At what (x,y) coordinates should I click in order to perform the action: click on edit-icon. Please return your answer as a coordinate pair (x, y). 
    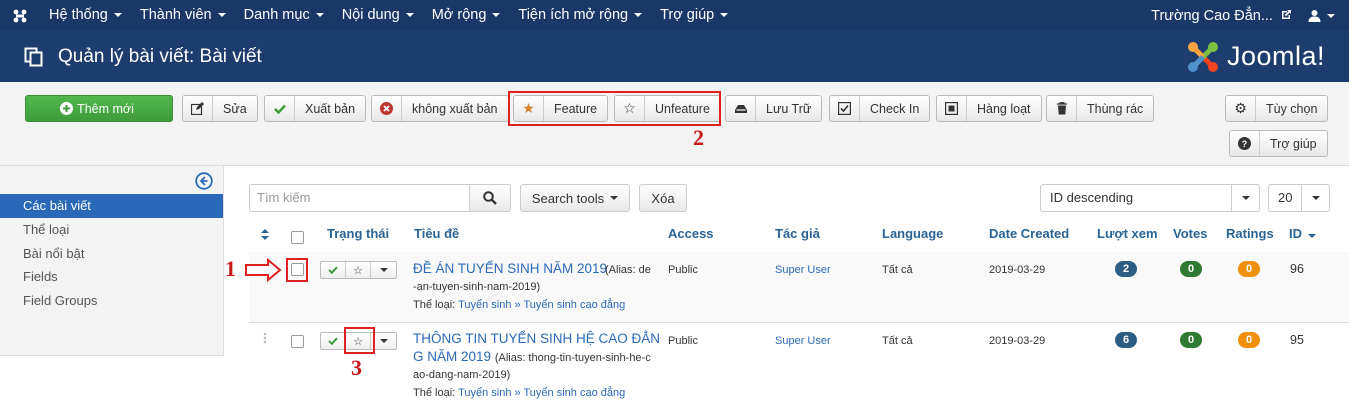
    Looking at the image, I should click on (197, 108).